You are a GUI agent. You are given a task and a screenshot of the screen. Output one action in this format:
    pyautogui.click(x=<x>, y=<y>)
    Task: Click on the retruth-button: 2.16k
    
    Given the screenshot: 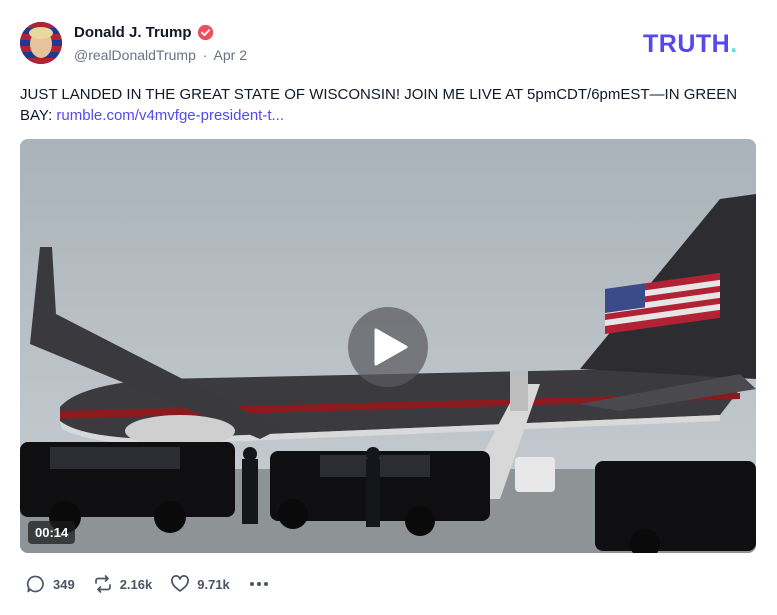 What is the action you would take?
    pyautogui.click(x=123, y=584)
    